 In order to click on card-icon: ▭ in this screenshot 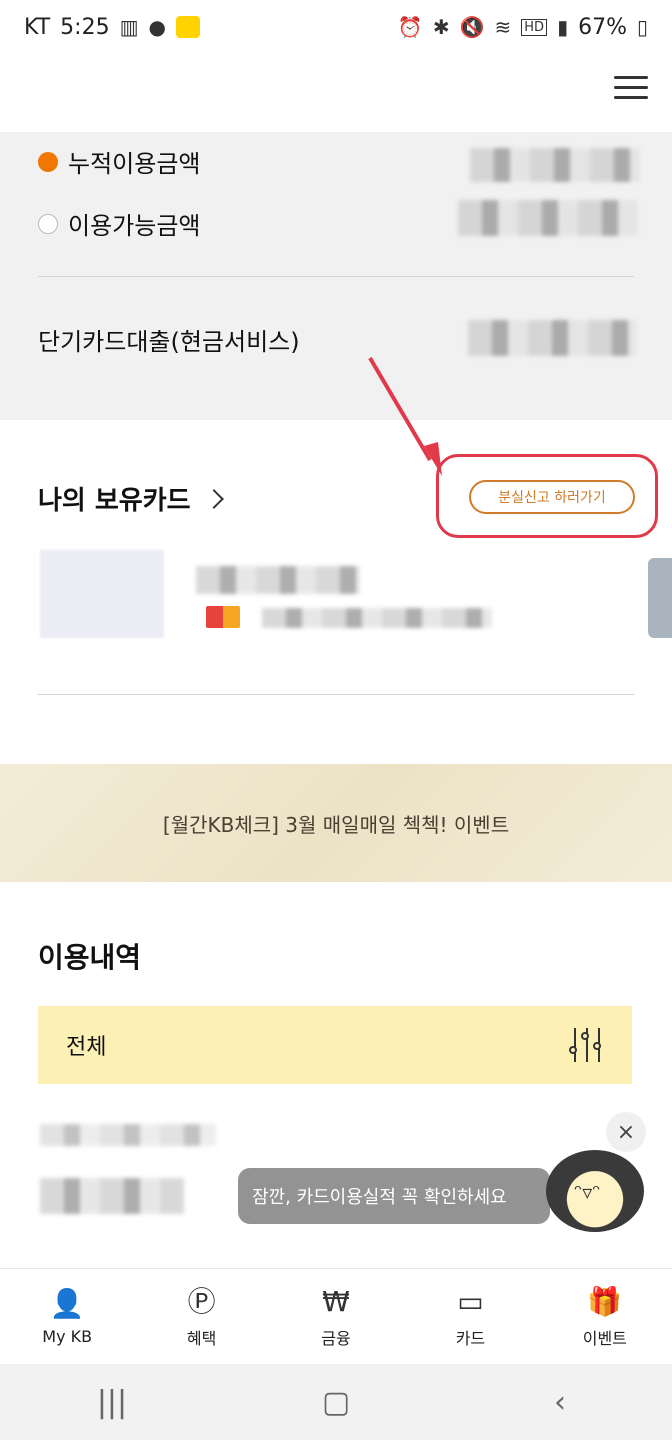, I will do `click(470, 1301)`.